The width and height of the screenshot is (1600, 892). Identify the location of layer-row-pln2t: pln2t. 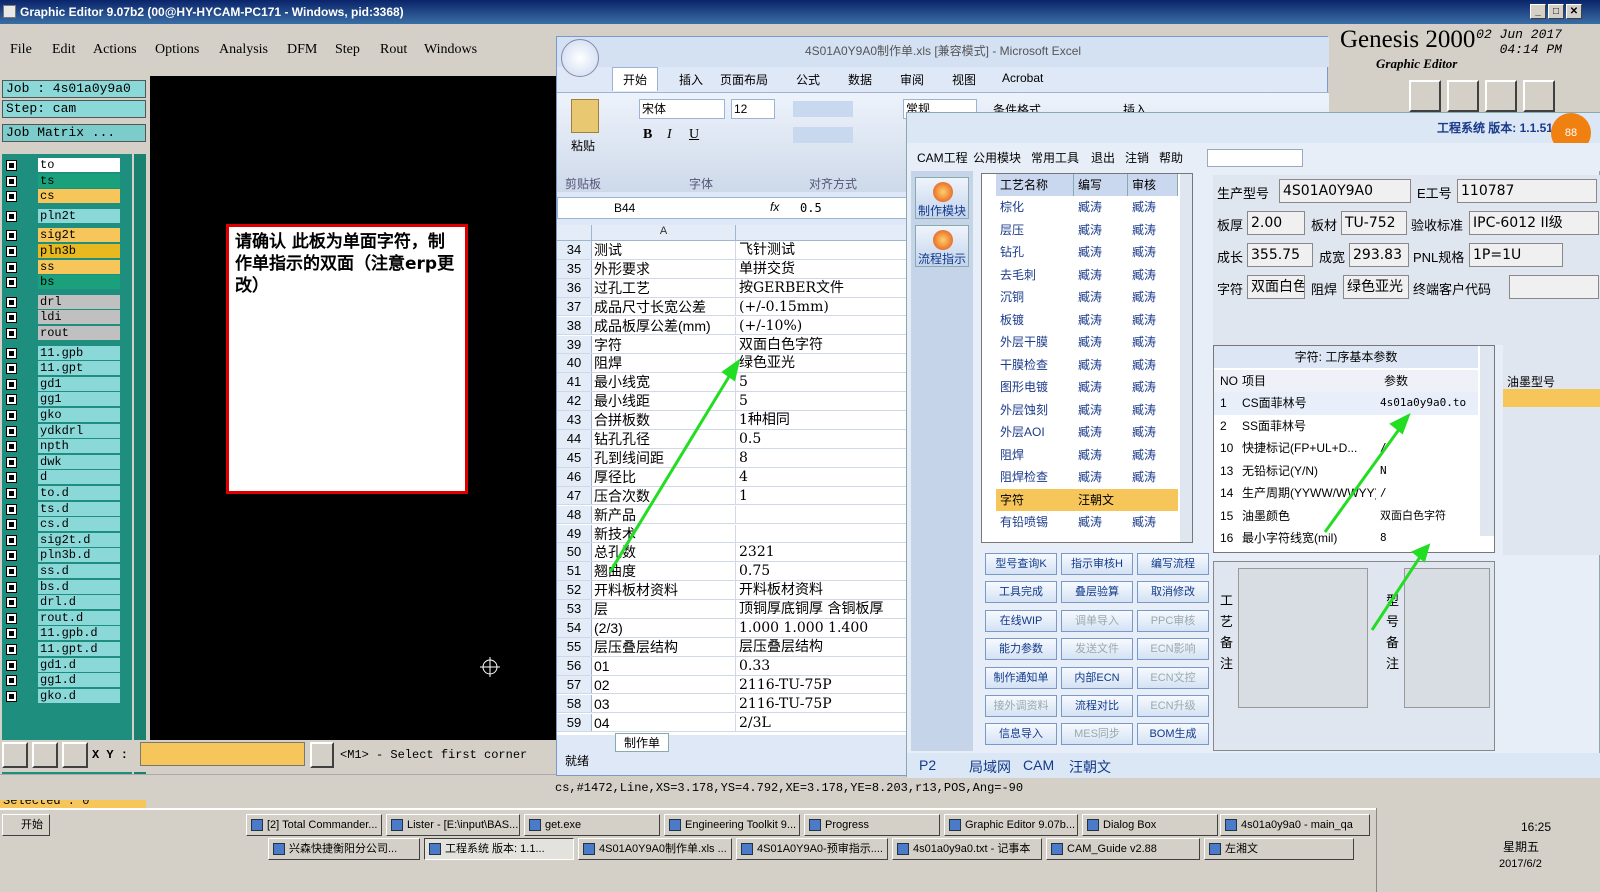
(62, 215).